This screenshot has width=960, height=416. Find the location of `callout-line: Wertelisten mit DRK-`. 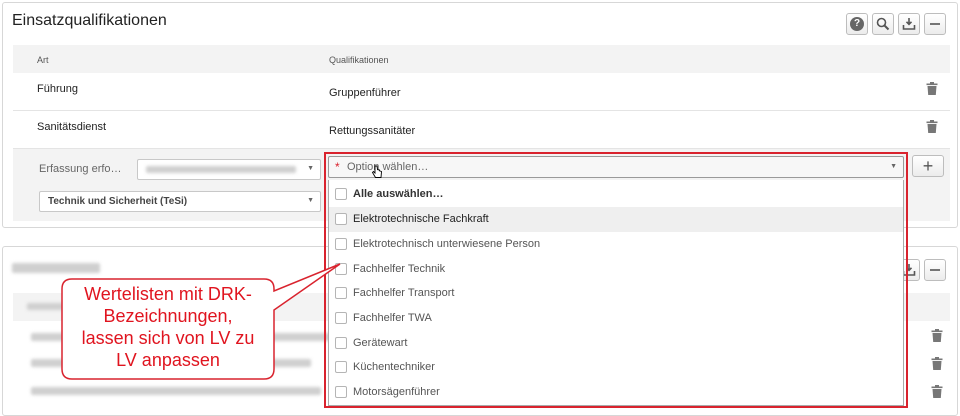

callout-line: Wertelisten mit DRK- is located at coordinates (168, 294).